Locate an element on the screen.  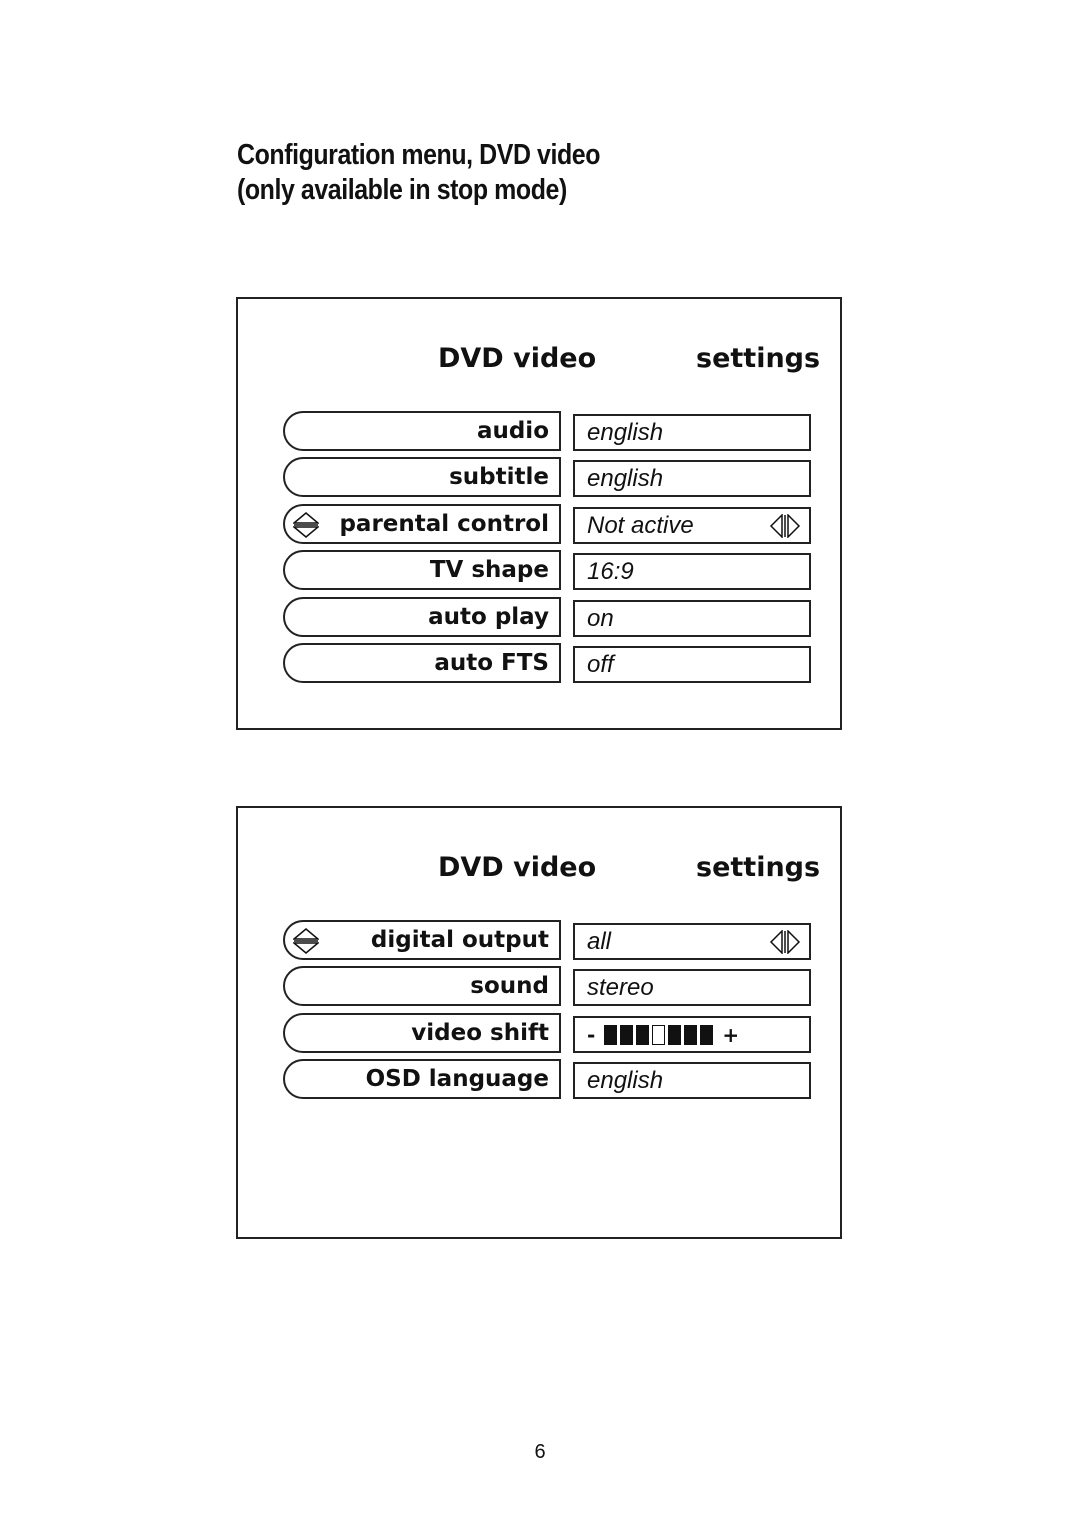
setting-label: sound is located at coordinates (422, 986).